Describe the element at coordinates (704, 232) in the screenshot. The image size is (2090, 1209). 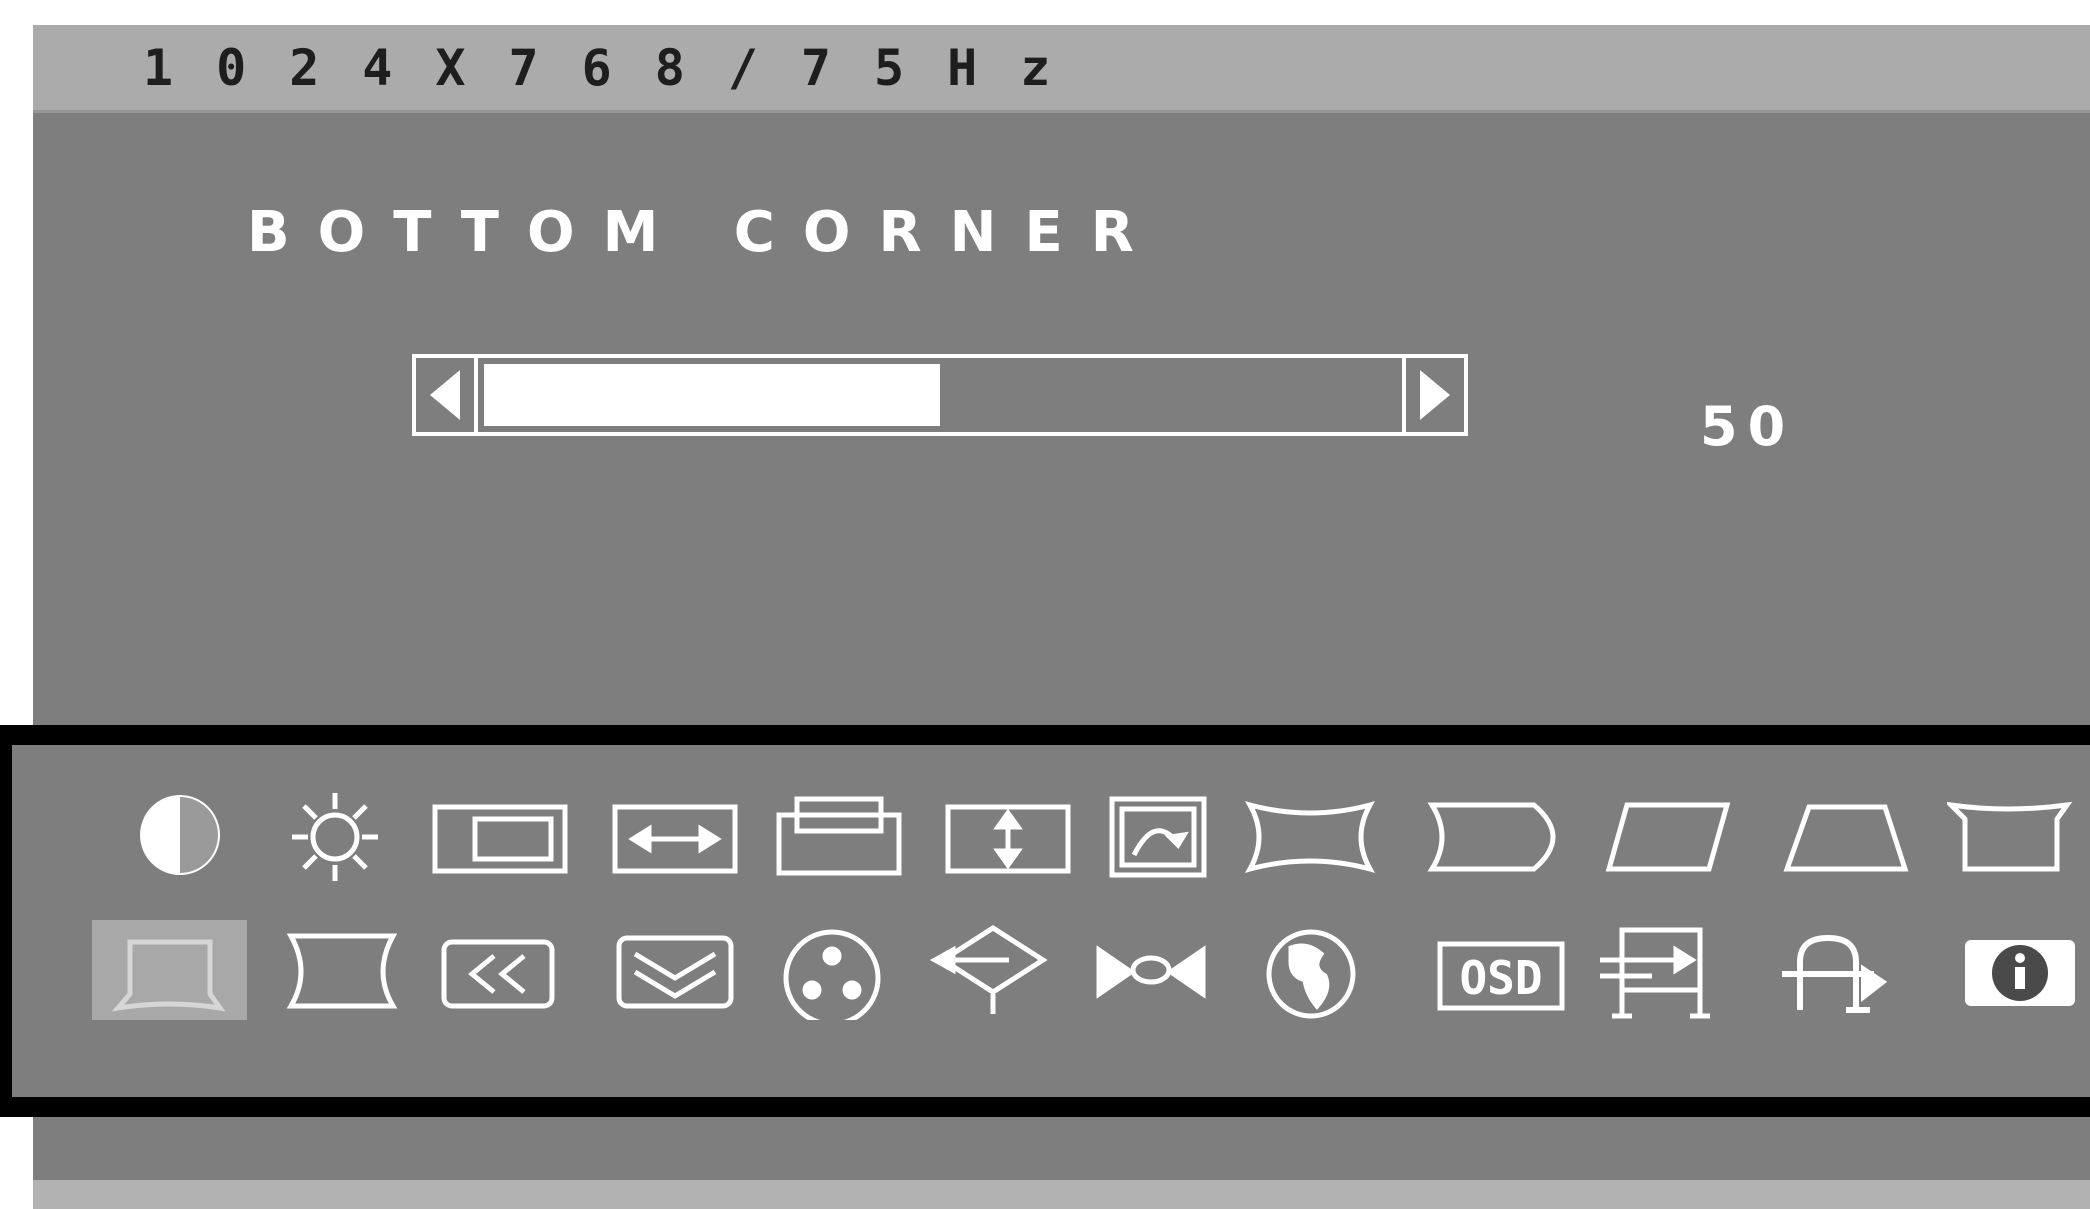
I see `menu-title: BOTTOM CORNER` at that location.